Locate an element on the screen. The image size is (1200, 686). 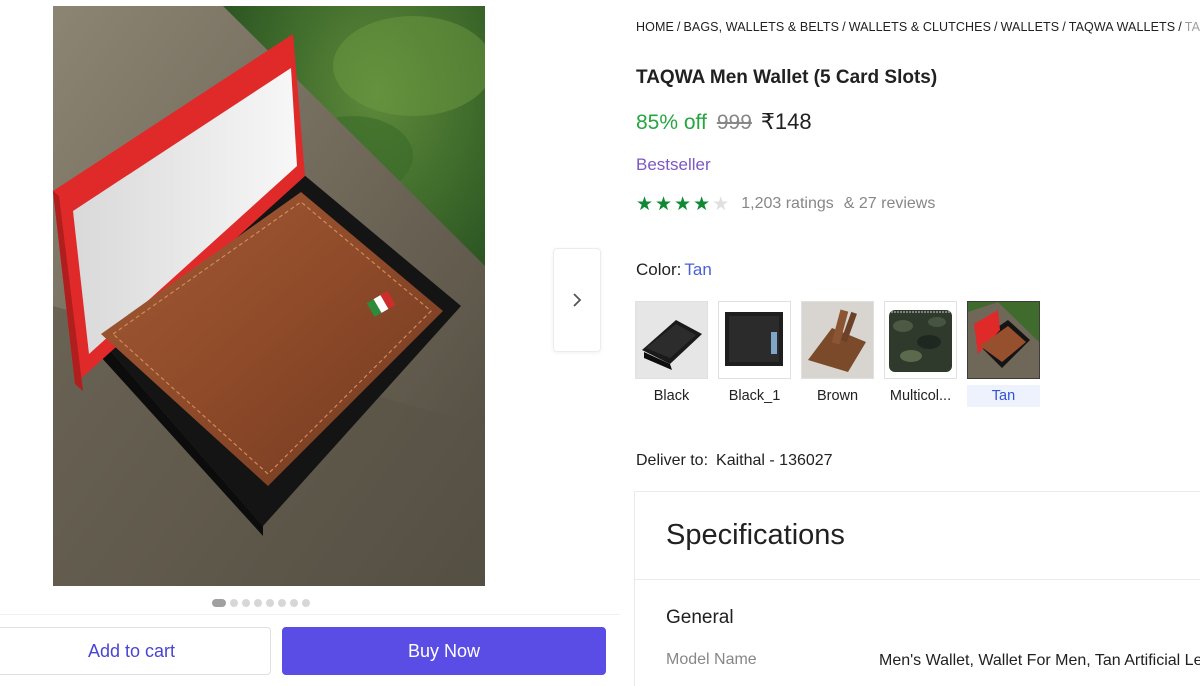
color-swatches: Black Black_1 Brown Multicol... Tan is located at coordinates (837, 354).